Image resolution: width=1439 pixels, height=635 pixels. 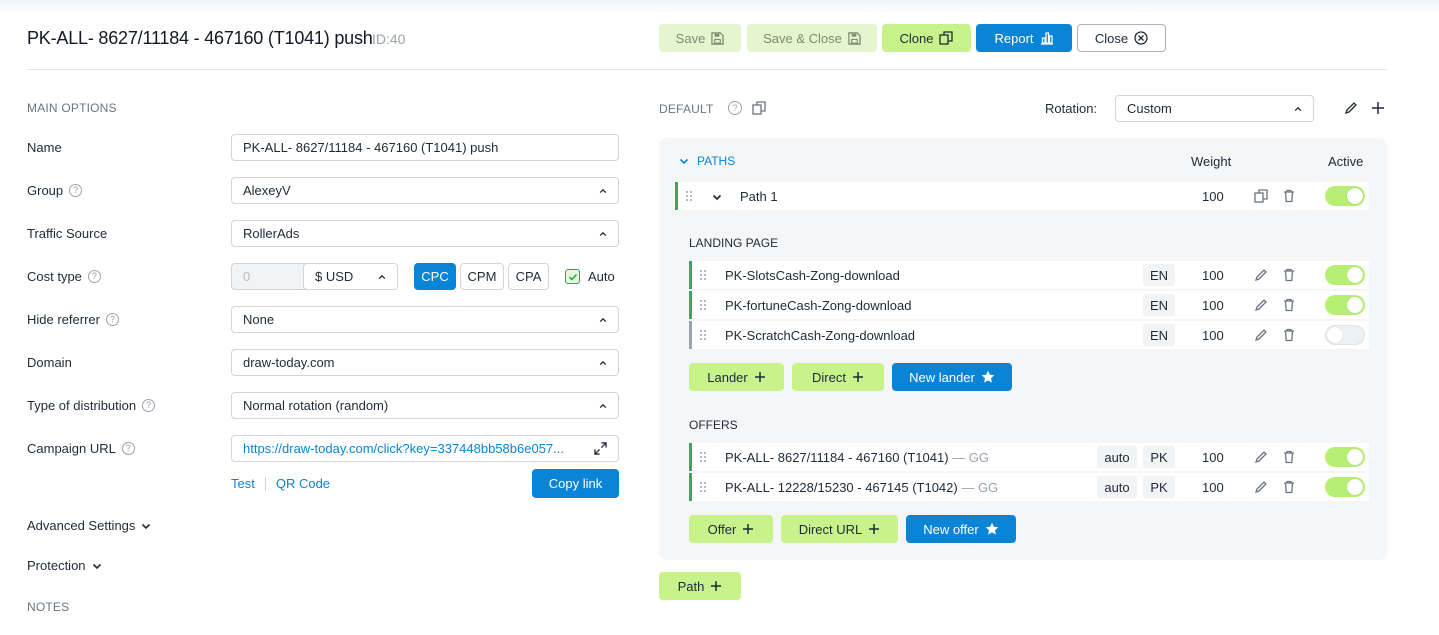 What do you see at coordinates (1121, 38) in the screenshot?
I see `close-button: Close` at bounding box center [1121, 38].